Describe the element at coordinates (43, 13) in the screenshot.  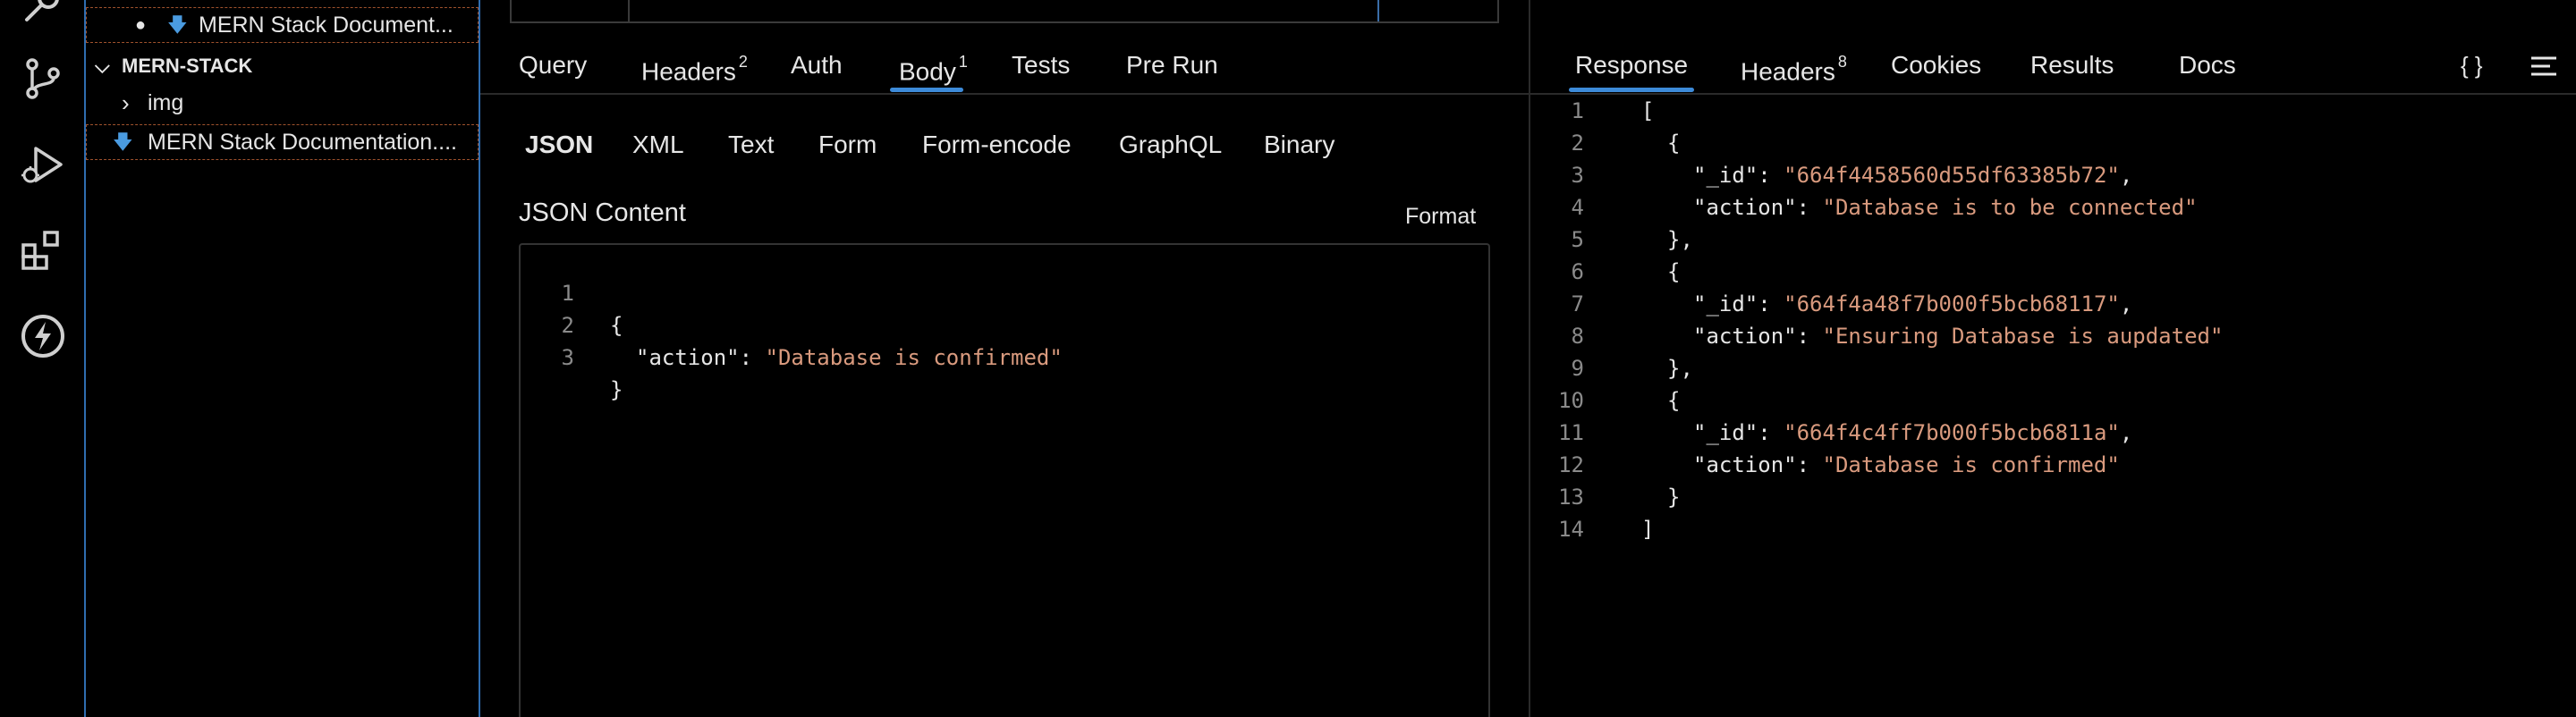
I see `search-icon` at that location.